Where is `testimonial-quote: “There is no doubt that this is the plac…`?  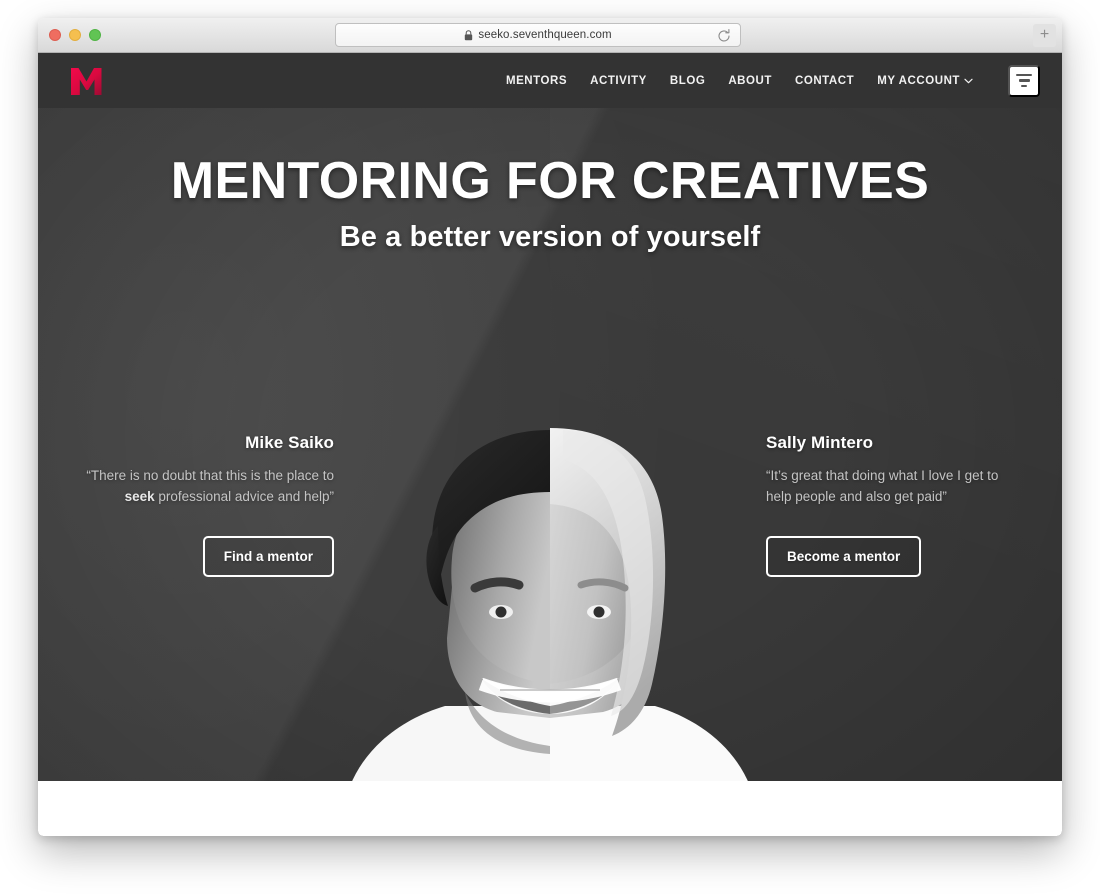 testimonial-quote: “There is no doubt that this is the plac… is located at coordinates (205, 487).